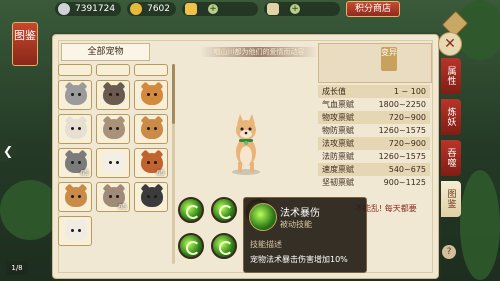 This screenshot has width=500, height=281. I want to click on side-tab: 图鉴, so click(451, 199).